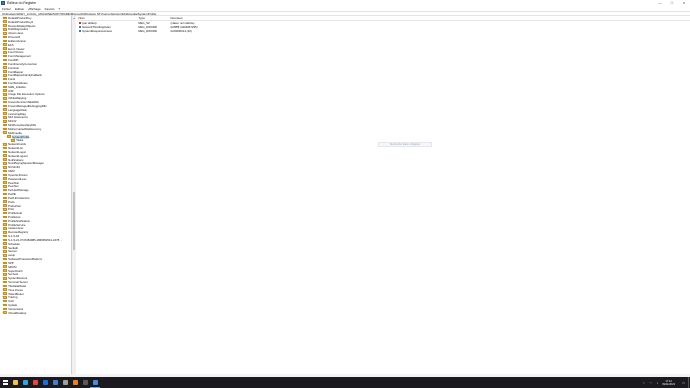 This screenshot has width=690, height=388. I want to click on menu-help: ?, so click(60, 9).